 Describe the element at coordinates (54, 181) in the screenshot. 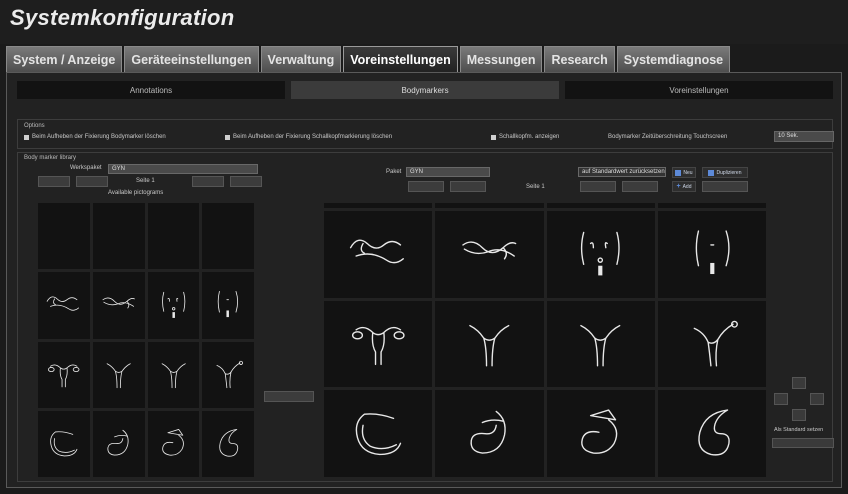

I see `left-first-button` at that location.